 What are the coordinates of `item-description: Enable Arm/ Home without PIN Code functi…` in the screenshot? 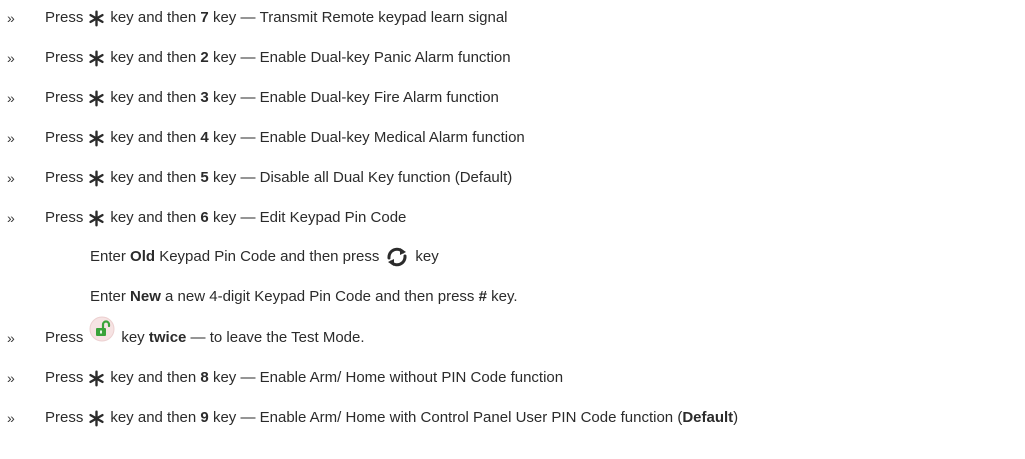 It's located at (411, 377).